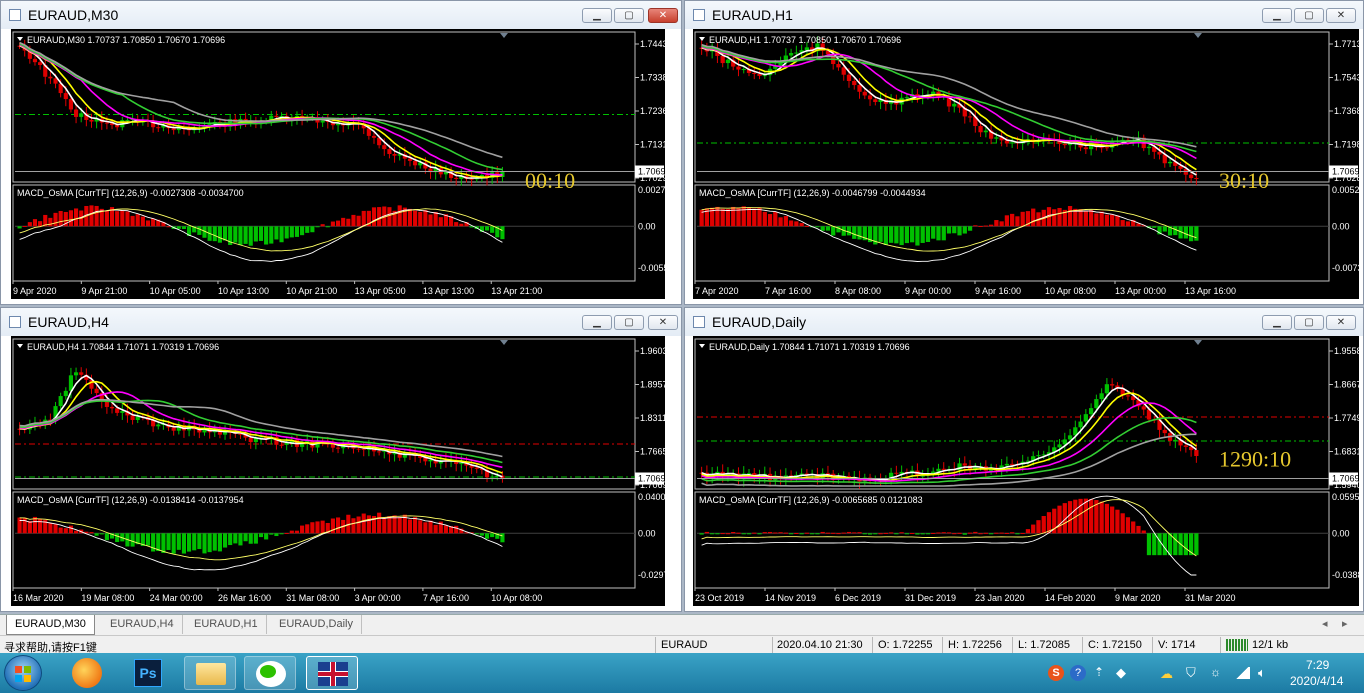  What do you see at coordinates (1345, 623) in the screenshot?
I see `tab-scroll-right-icon: ▸` at bounding box center [1345, 623].